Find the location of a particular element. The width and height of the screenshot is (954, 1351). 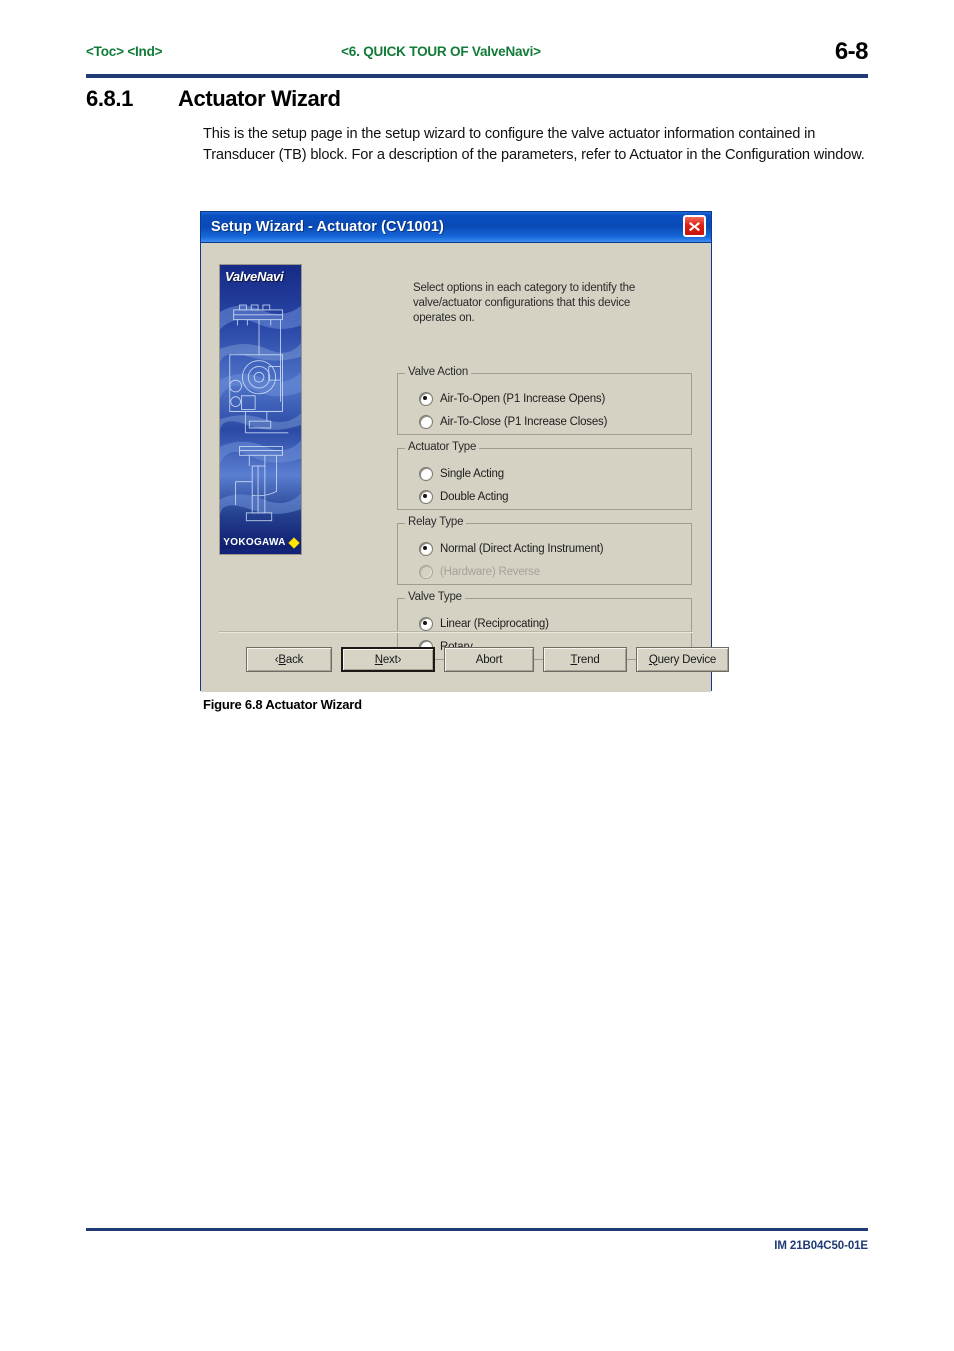

back-button-accel: B is located at coordinates (282, 659).